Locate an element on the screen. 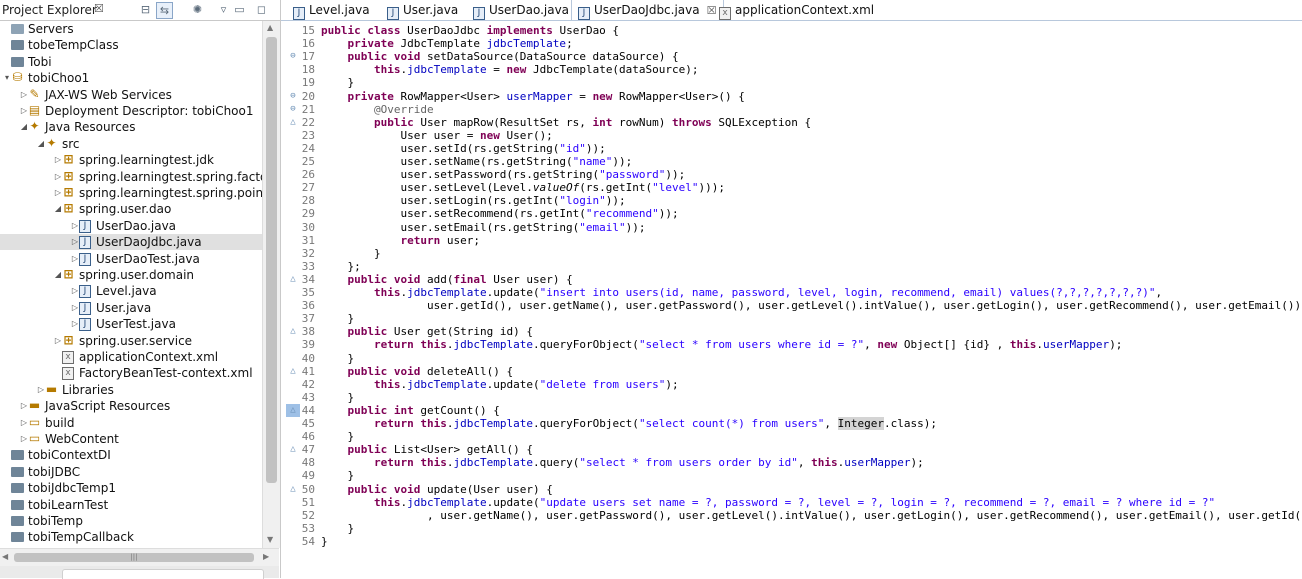 This screenshot has height=579, width=1302. editor-tab: J Level.java is located at coordinates (331, 10).